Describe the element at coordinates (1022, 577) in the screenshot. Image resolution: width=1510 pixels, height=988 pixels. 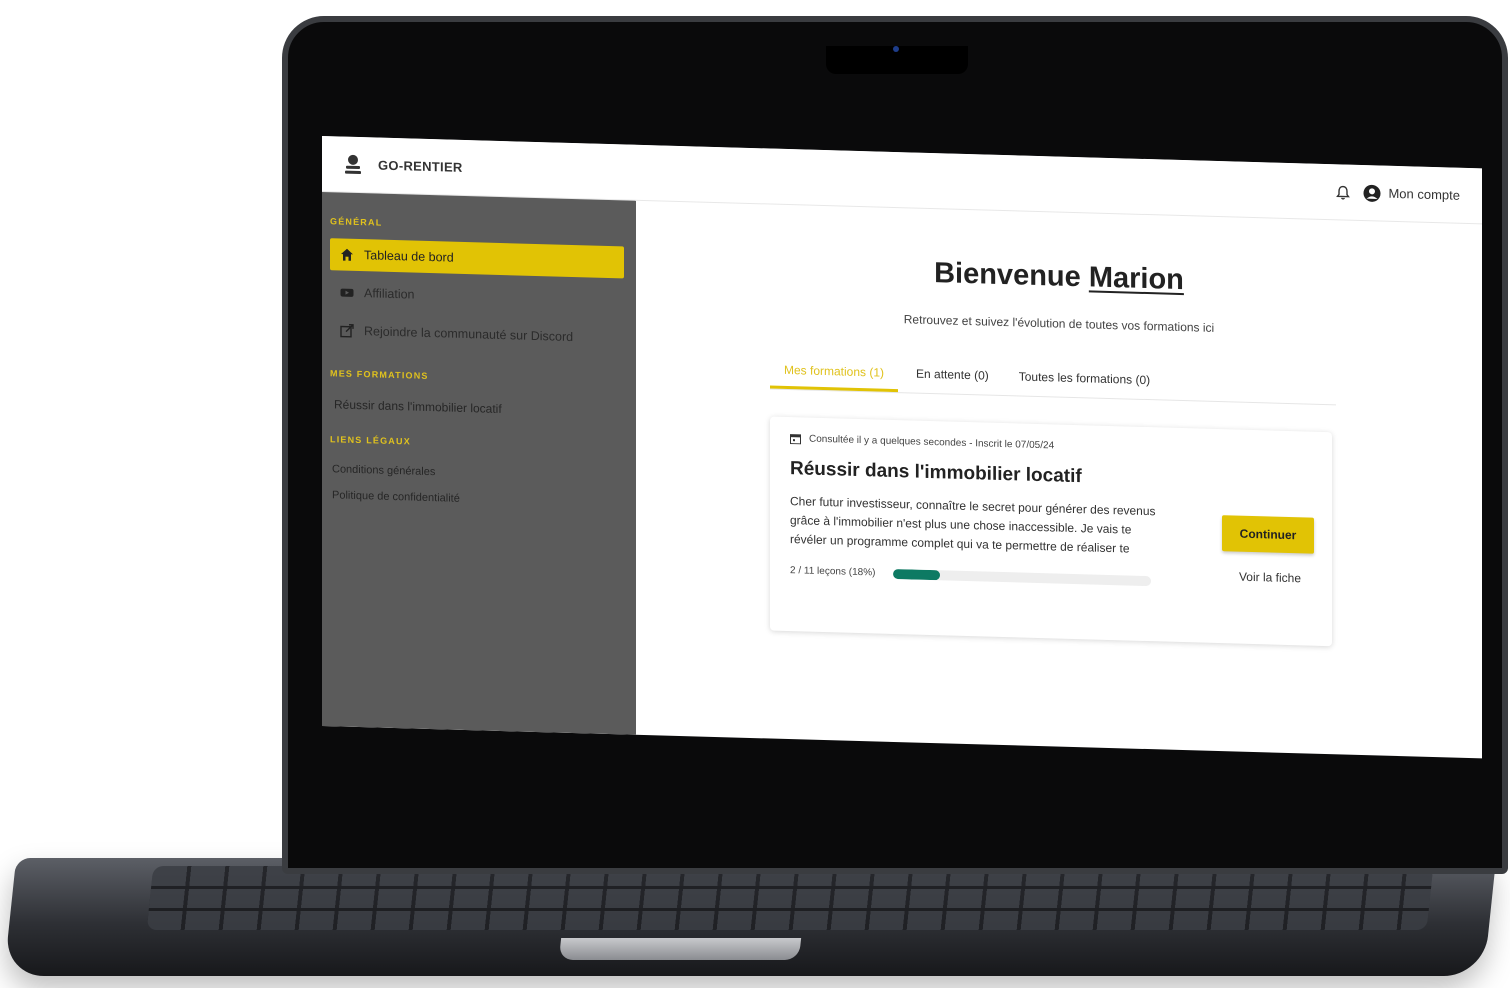
I see `progress-bar` at that location.